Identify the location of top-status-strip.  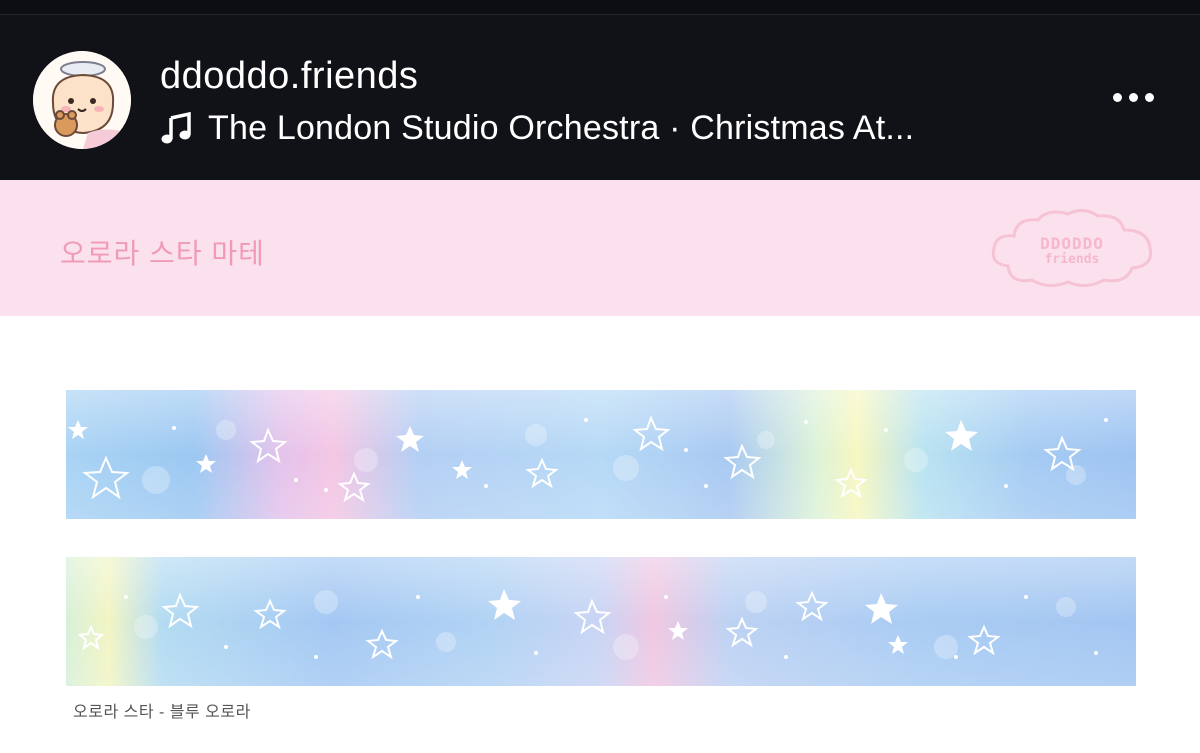
(600, 7).